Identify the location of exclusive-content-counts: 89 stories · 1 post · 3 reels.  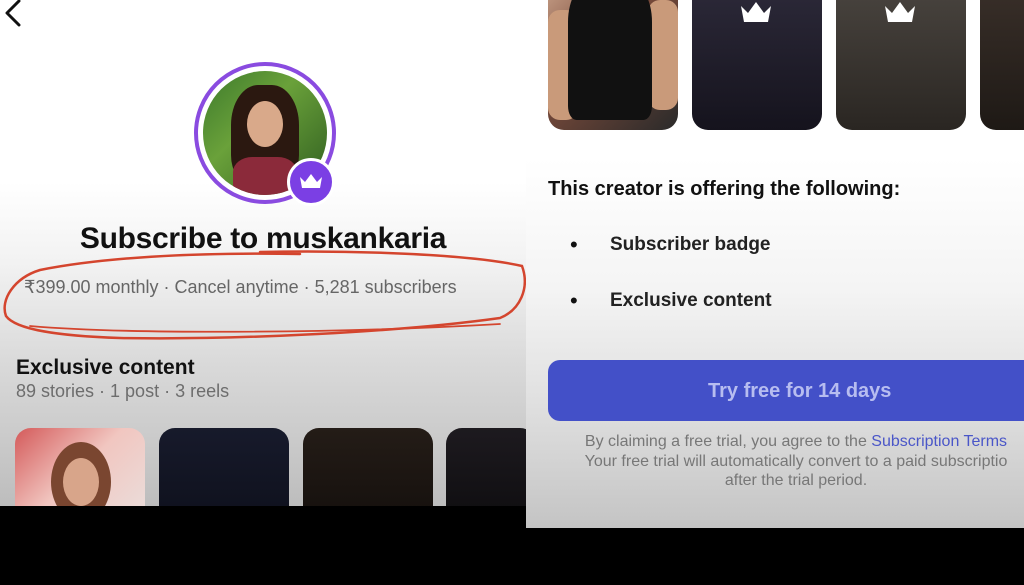
(123, 391).